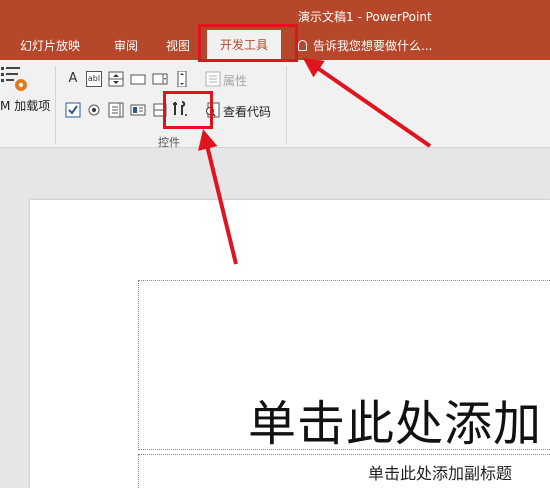  I want to click on addins-icon, so click(15, 78).